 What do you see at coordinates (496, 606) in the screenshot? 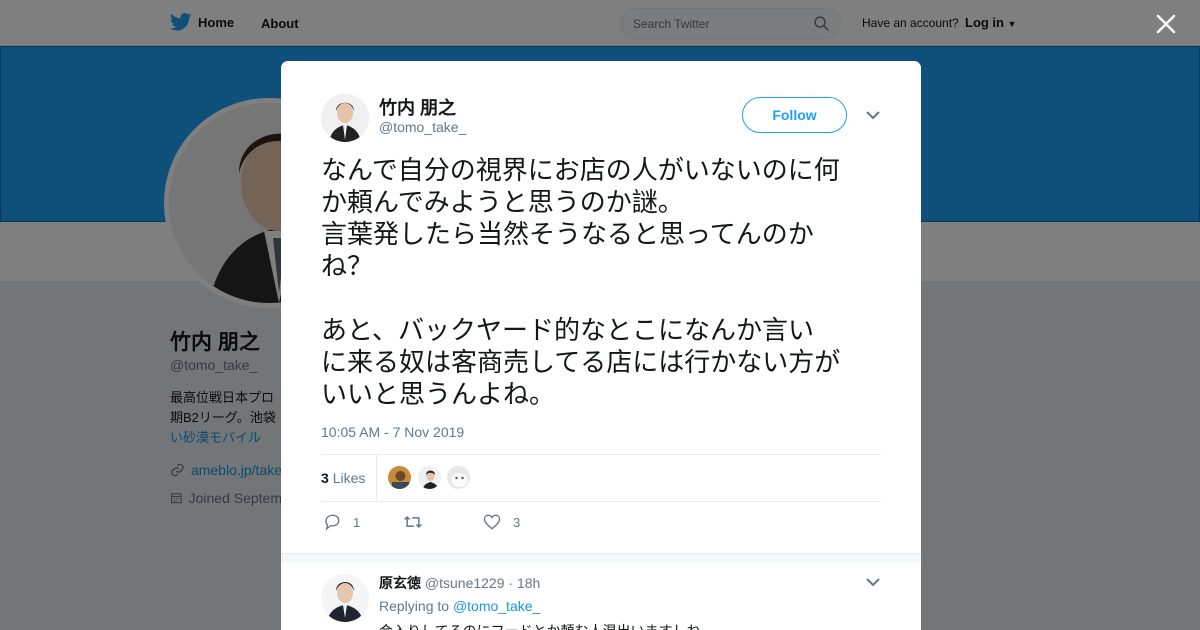
I see `replying-to-handle: @tomo_take_` at bounding box center [496, 606].